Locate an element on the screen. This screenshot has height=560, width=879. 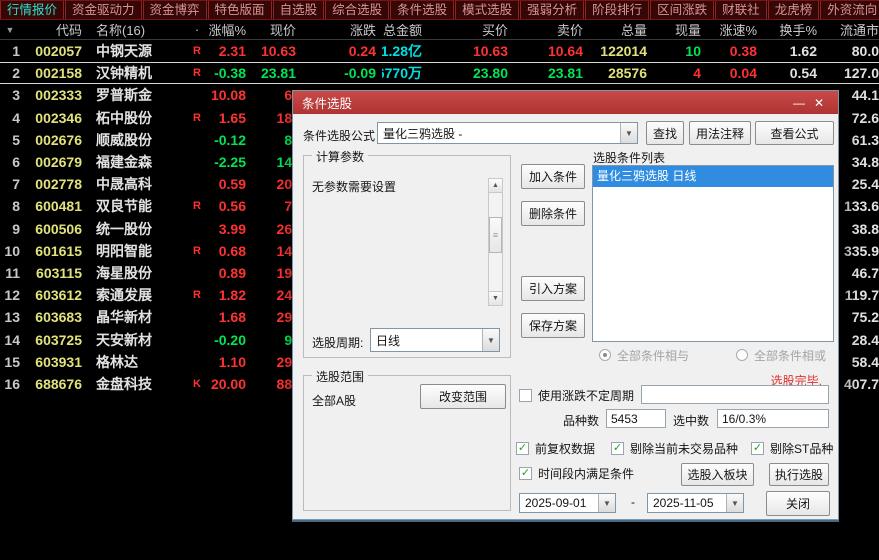
cell-pct: 1.68 is located at coordinates (232, 317).